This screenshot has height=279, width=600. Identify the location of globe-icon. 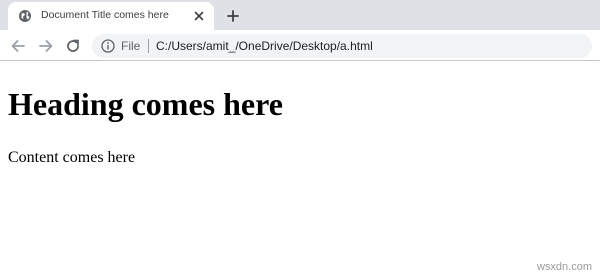
(25, 16).